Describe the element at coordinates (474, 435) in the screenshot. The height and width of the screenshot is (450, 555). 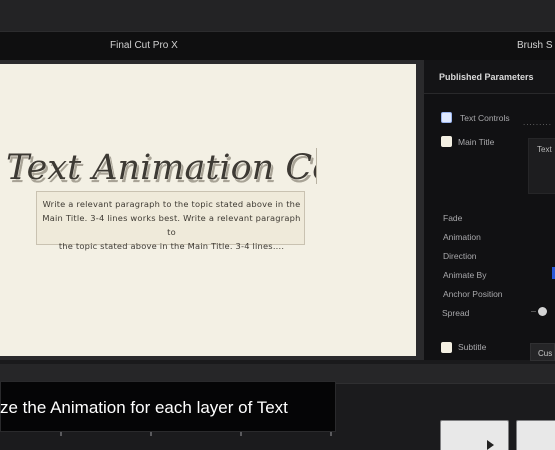
I see `clip-thumbnail` at that location.